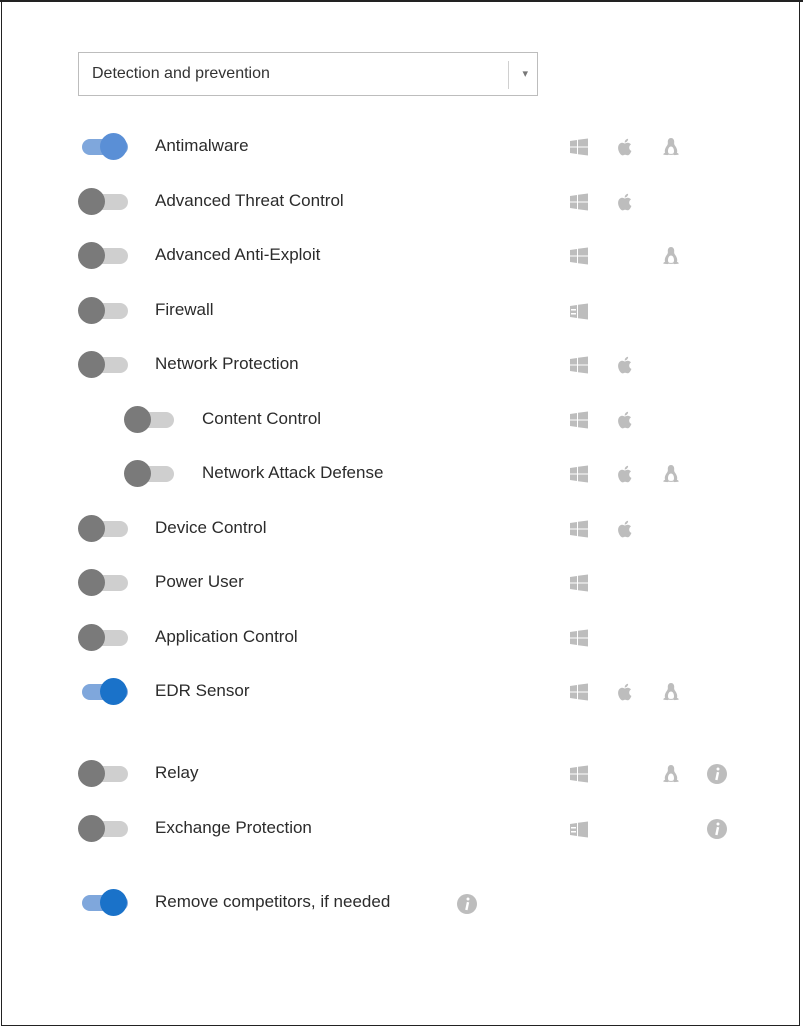 The image size is (803, 1028). What do you see at coordinates (262, 418) in the screenshot?
I see `module-label: Content Control` at bounding box center [262, 418].